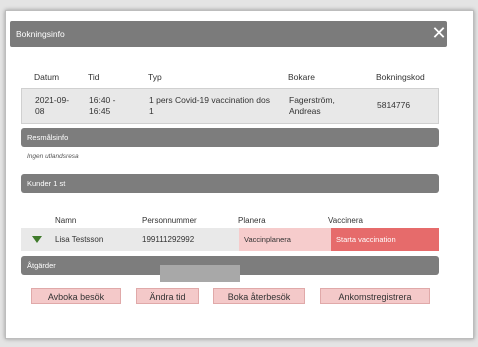 The height and width of the screenshot is (347, 478). What do you see at coordinates (394, 105) in the screenshot?
I see `booking-code: 5814776` at bounding box center [394, 105].